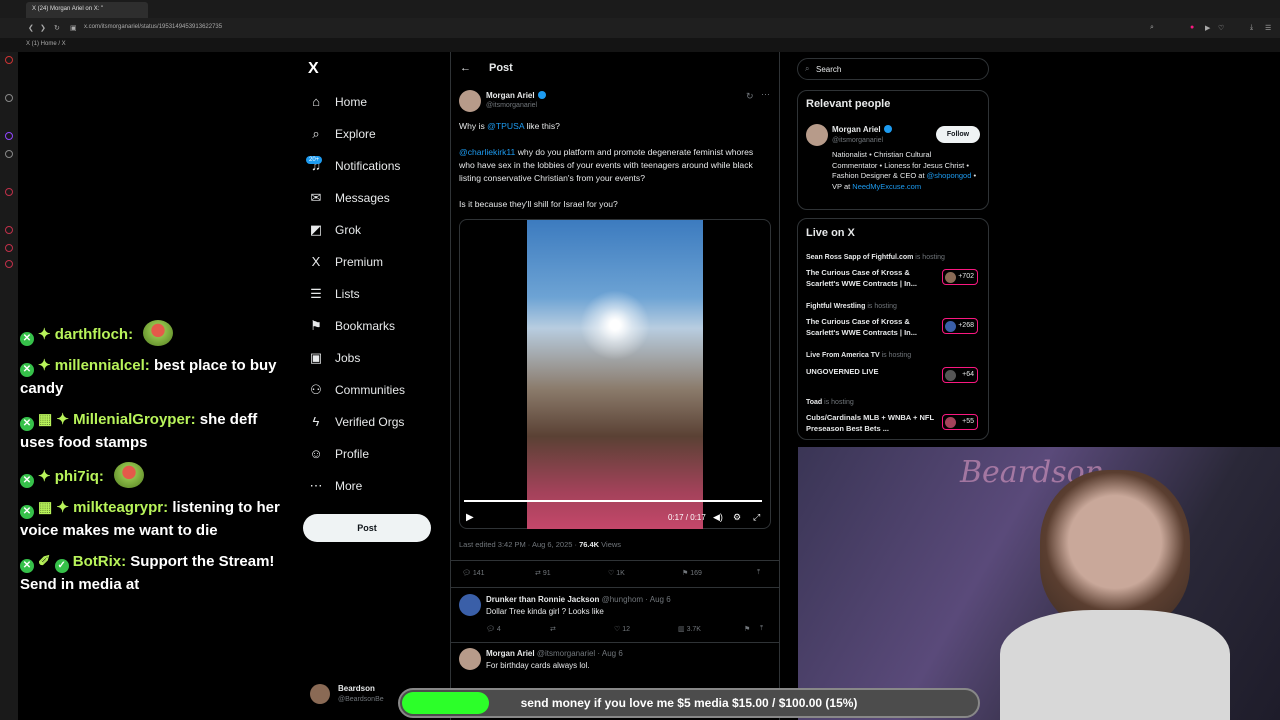  I want to click on tab-bar, so click(640, 9).